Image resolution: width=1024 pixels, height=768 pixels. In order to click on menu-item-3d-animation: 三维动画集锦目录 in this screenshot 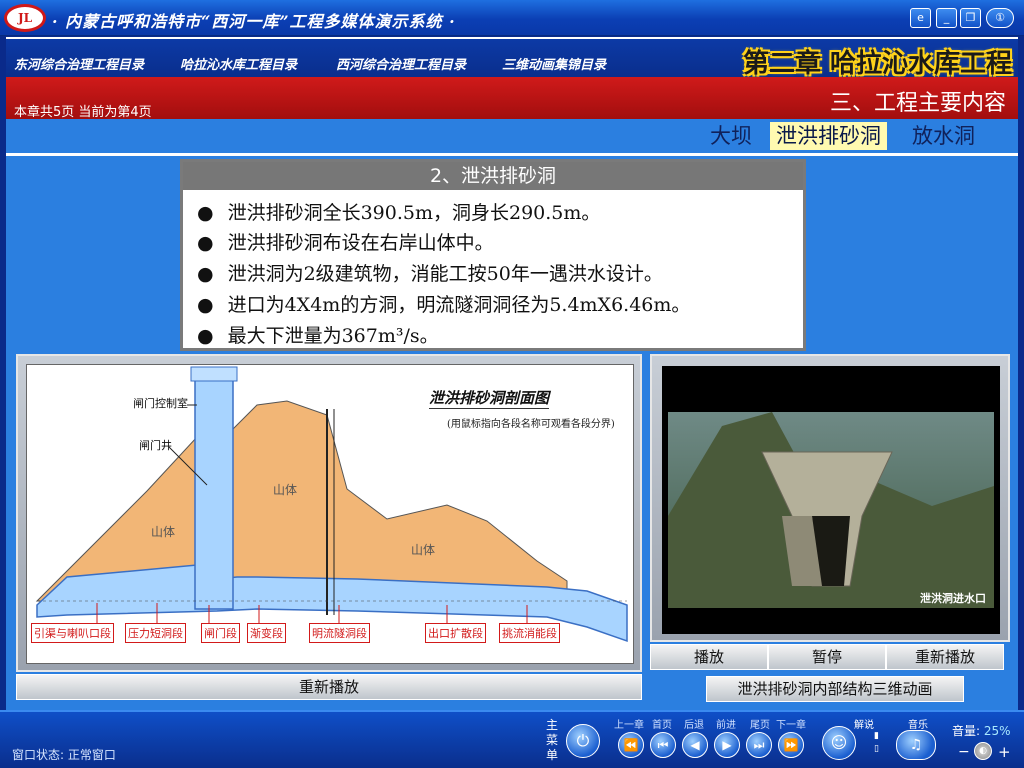, I will do `click(554, 63)`.